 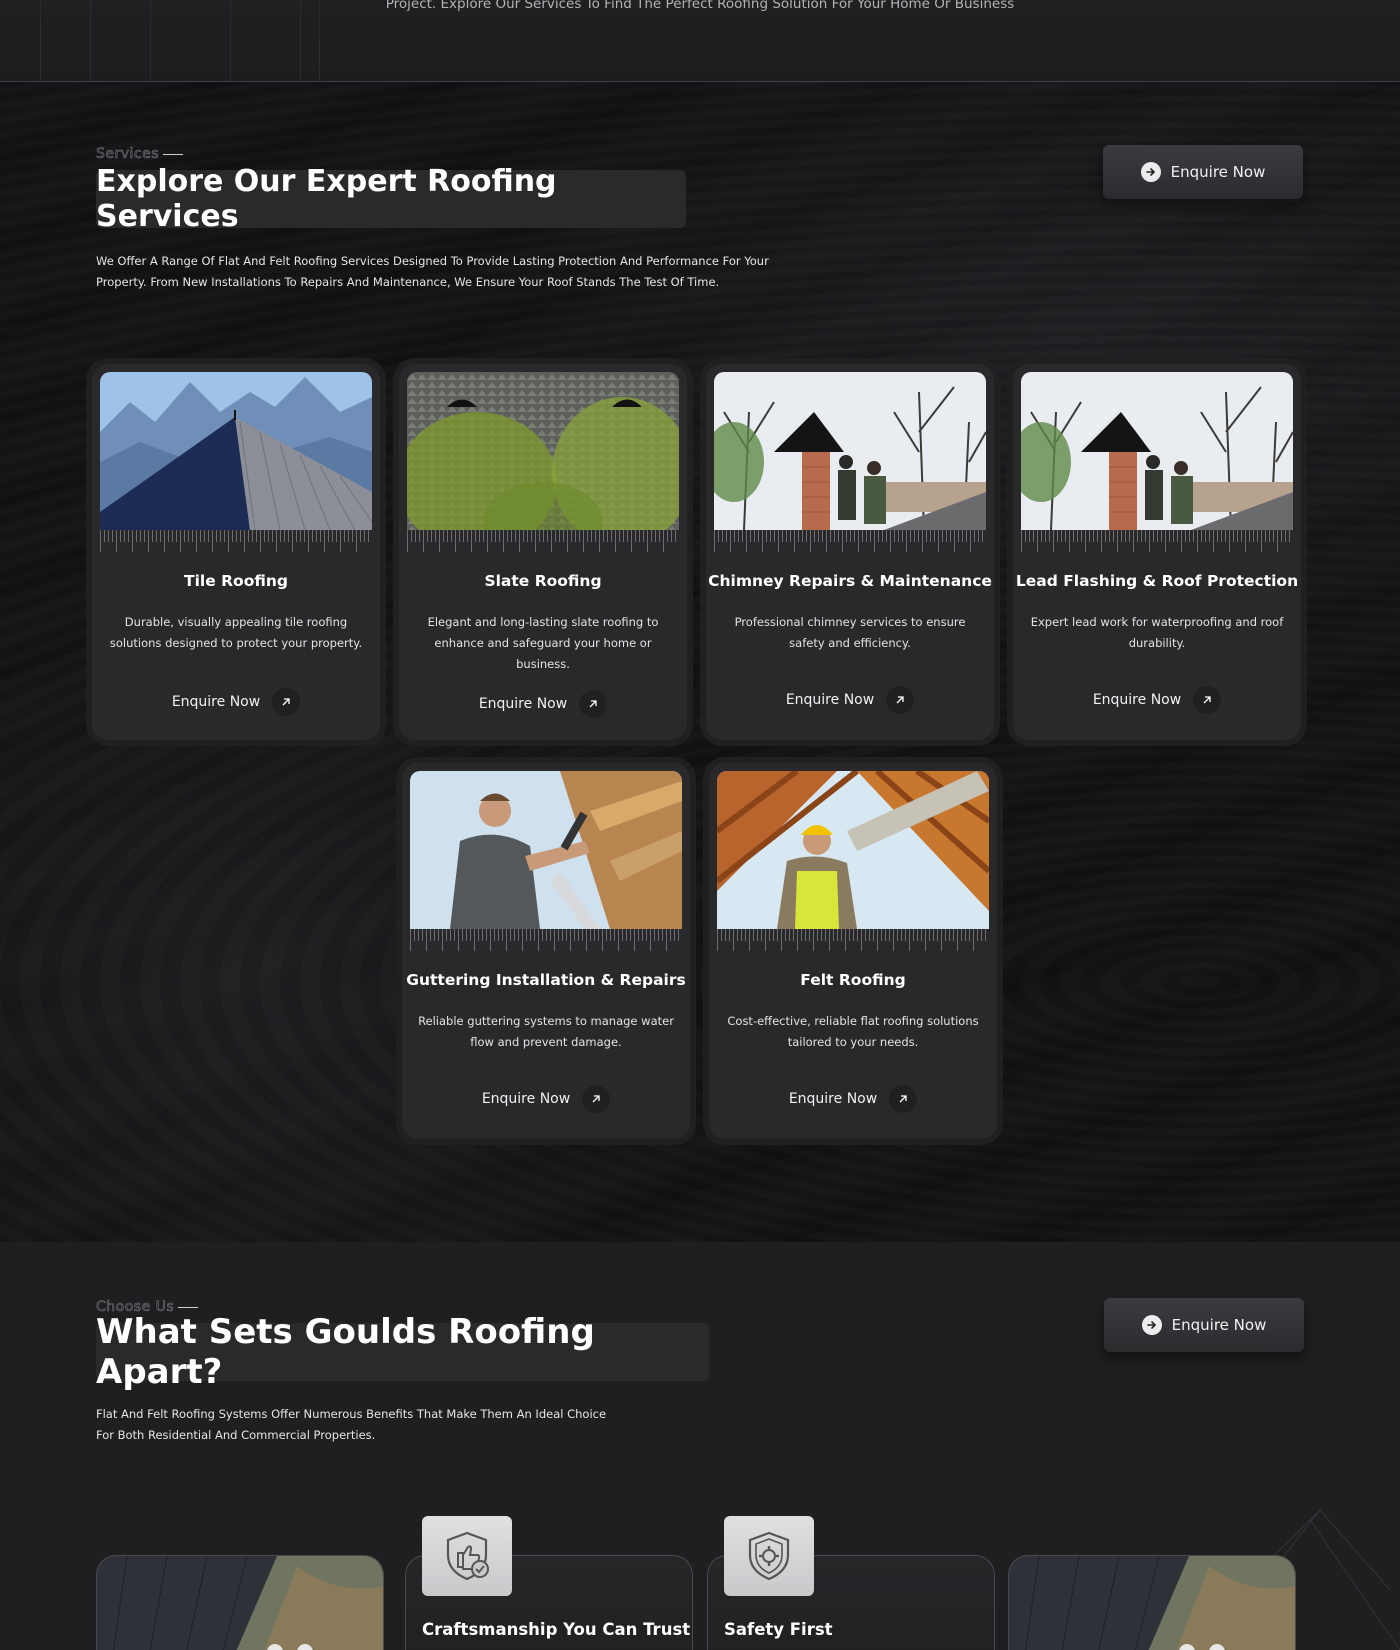 What do you see at coordinates (543, 581) in the screenshot?
I see `card-title: Slate Roofing` at bounding box center [543, 581].